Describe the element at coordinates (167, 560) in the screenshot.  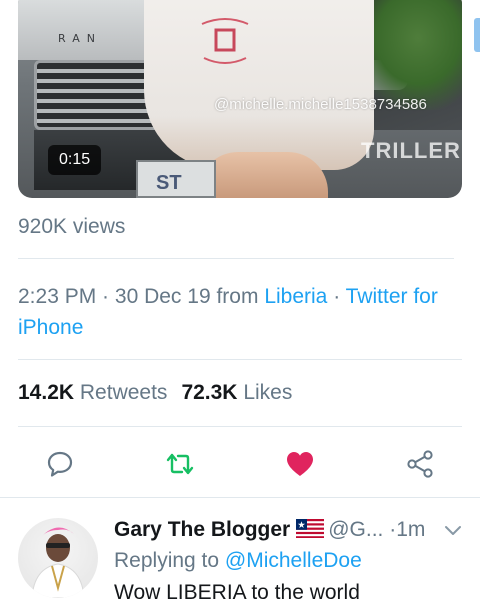
I see `replying-to-label: Replying to` at that location.